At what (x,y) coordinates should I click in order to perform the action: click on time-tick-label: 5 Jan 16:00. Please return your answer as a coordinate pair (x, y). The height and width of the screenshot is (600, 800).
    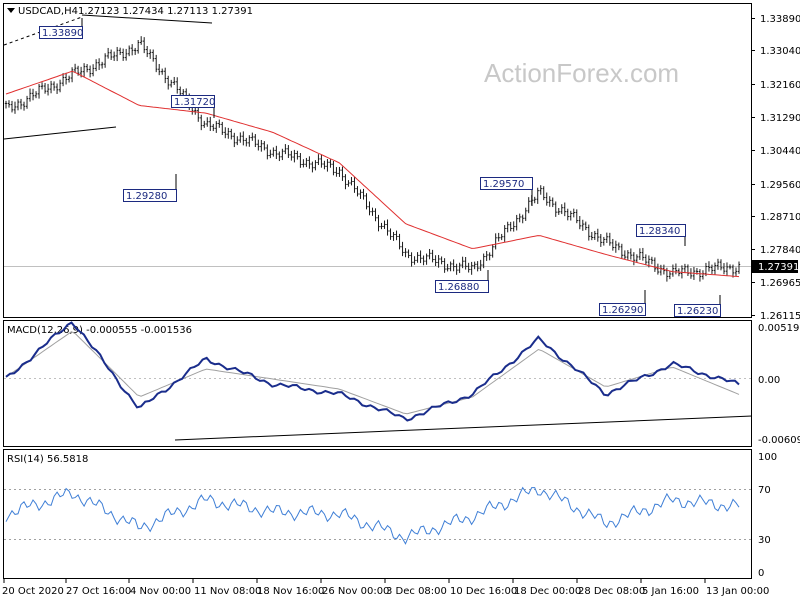
    Looking at the image, I should click on (670, 591).